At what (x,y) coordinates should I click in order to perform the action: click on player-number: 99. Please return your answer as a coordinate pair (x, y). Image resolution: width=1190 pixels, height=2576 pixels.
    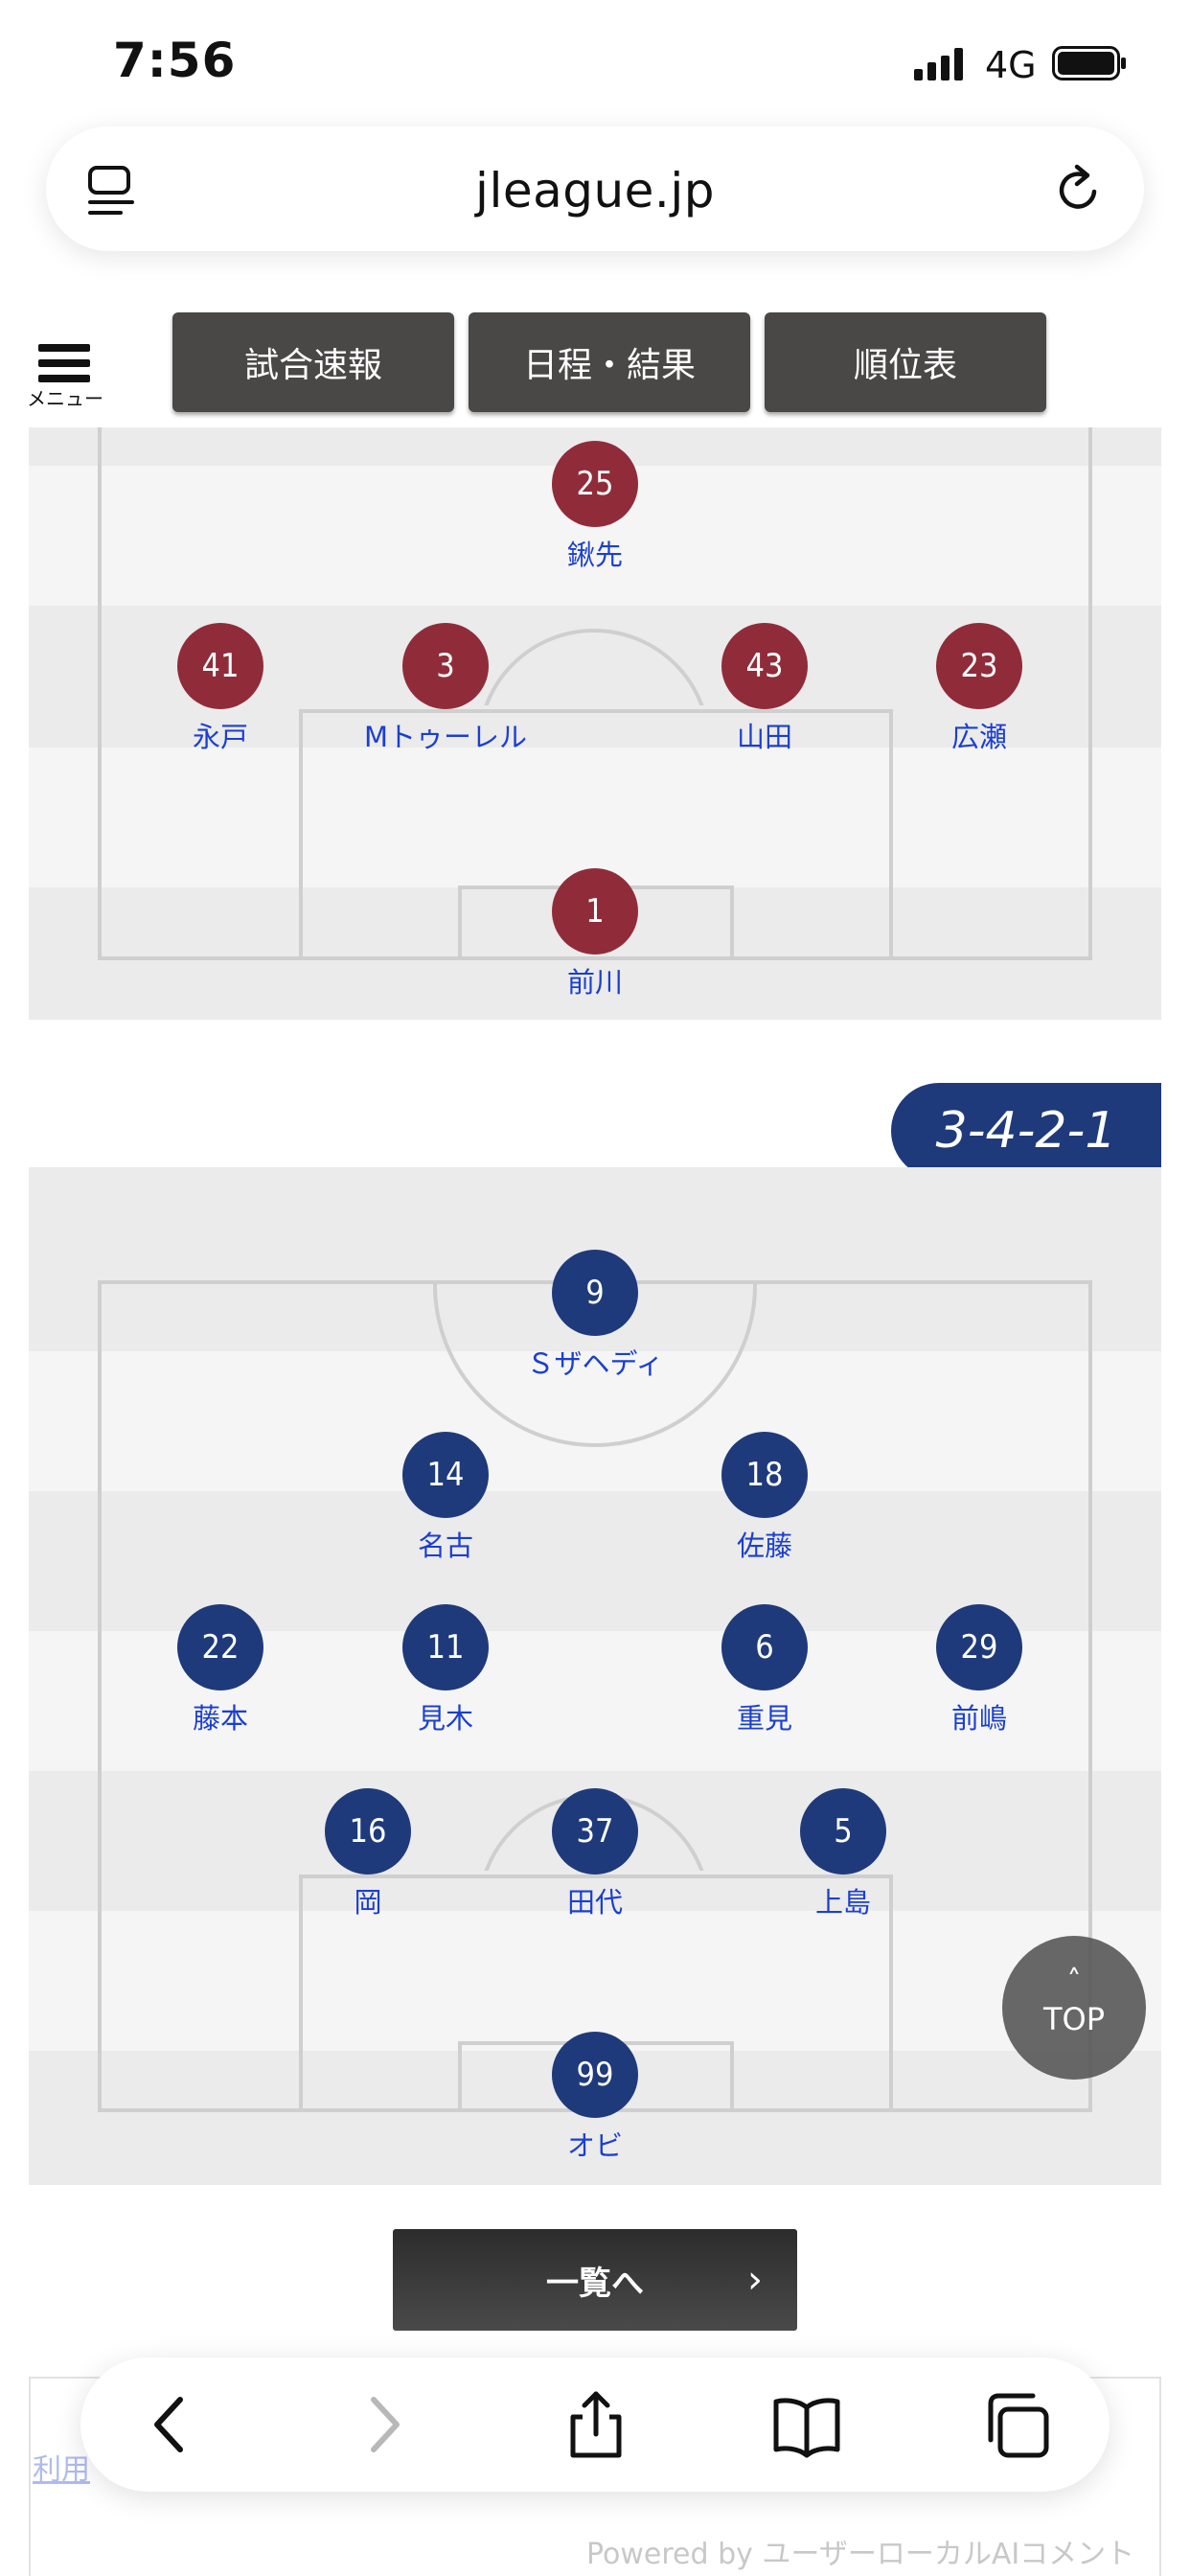
    Looking at the image, I should click on (595, 2075).